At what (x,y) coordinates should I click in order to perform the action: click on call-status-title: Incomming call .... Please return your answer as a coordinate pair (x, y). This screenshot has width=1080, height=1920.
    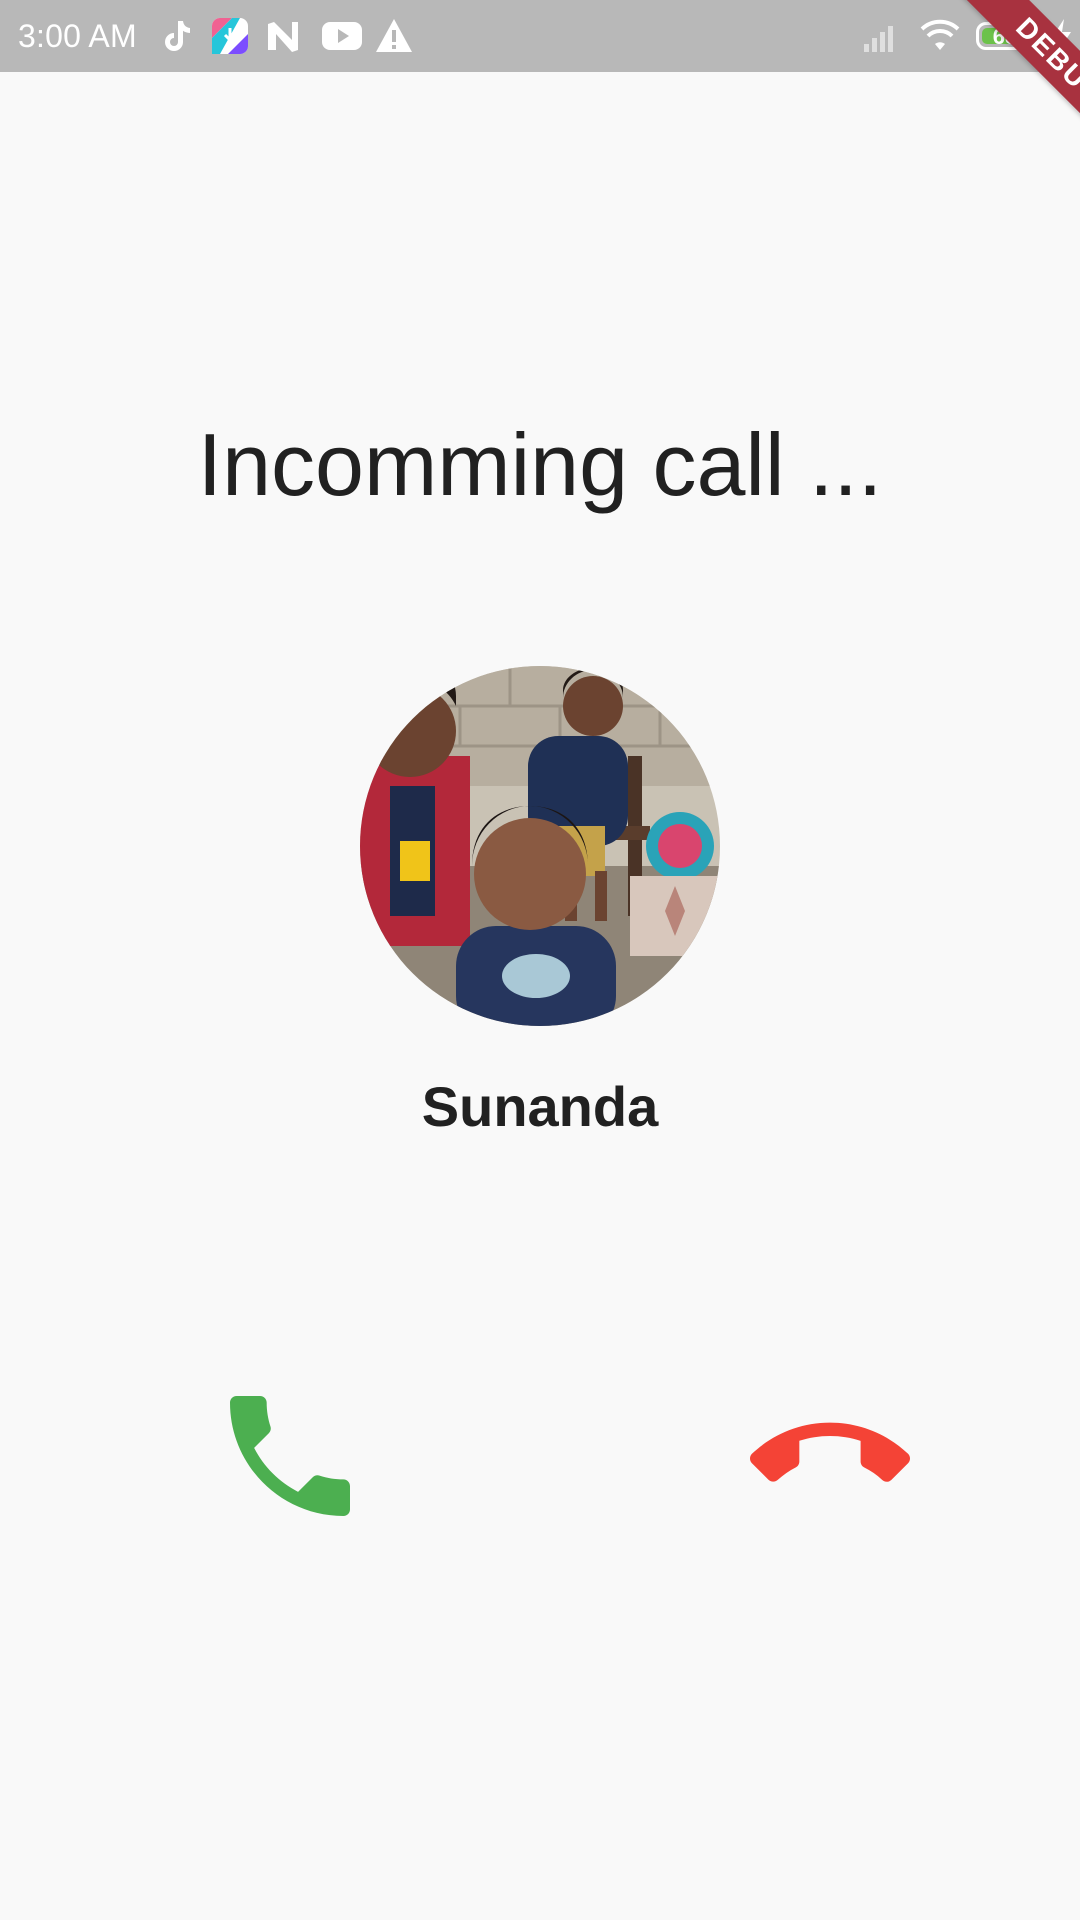
    Looking at the image, I should click on (540, 464).